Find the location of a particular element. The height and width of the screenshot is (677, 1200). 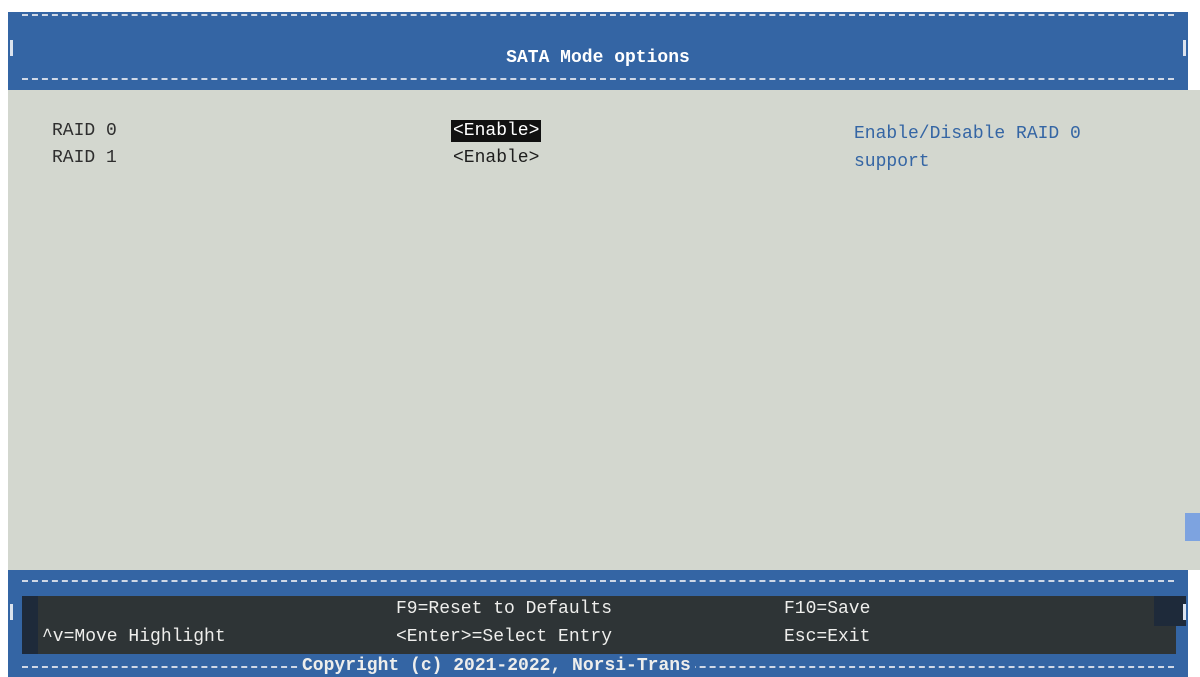

option-value-raid1: <Enable> is located at coordinates (496, 158).